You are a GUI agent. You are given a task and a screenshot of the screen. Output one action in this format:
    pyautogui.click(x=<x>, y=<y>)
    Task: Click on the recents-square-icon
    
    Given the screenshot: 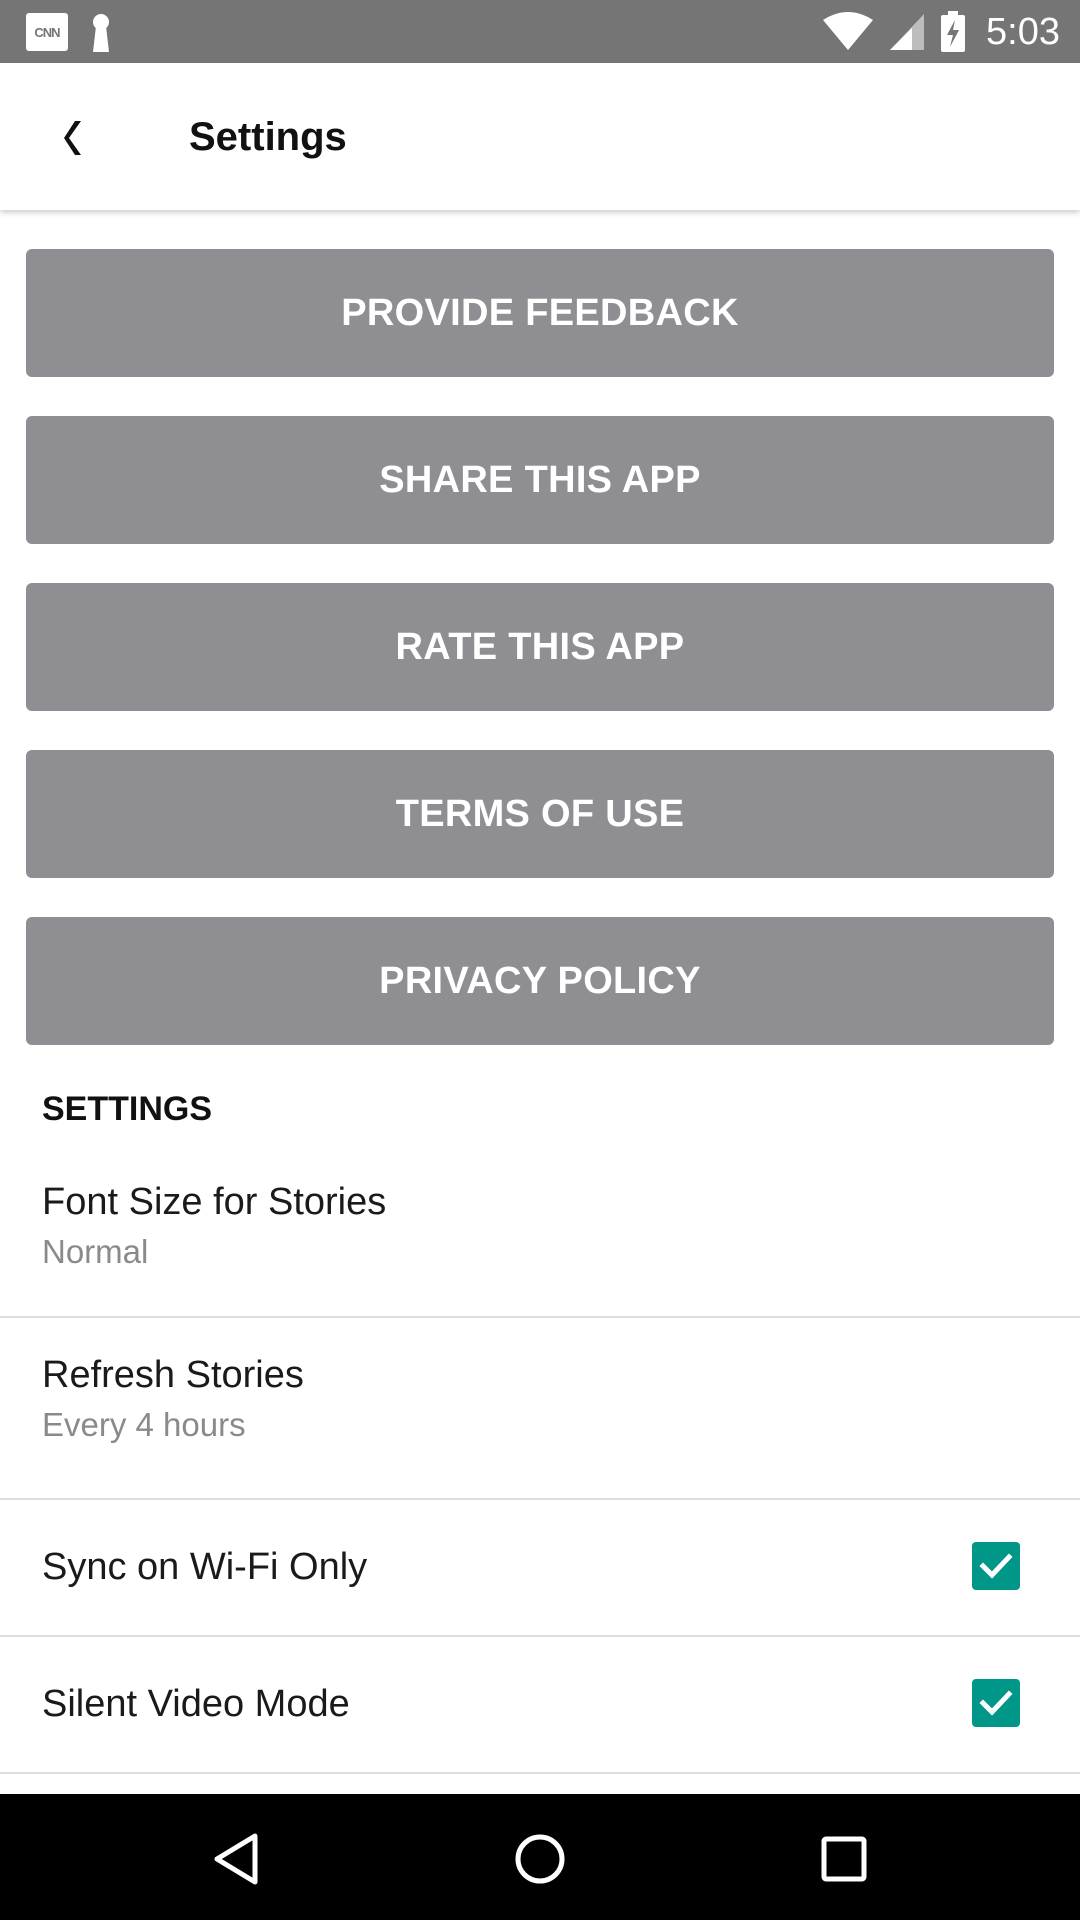 What is the action you would take?
    pyautogui.click(x=844, y=1859)
    